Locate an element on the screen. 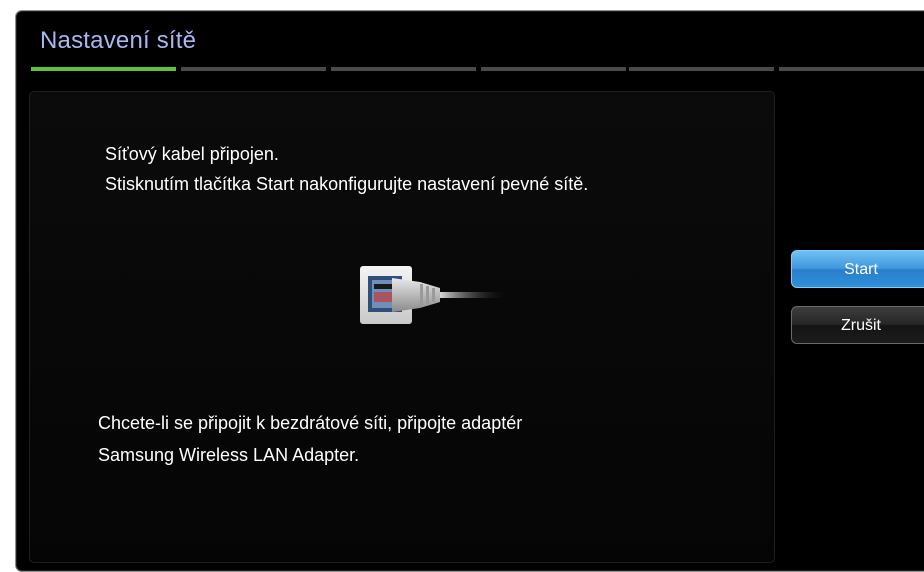 This screenshot has width=924, height=572. start-button: Start is located at coordinates (857, 269).